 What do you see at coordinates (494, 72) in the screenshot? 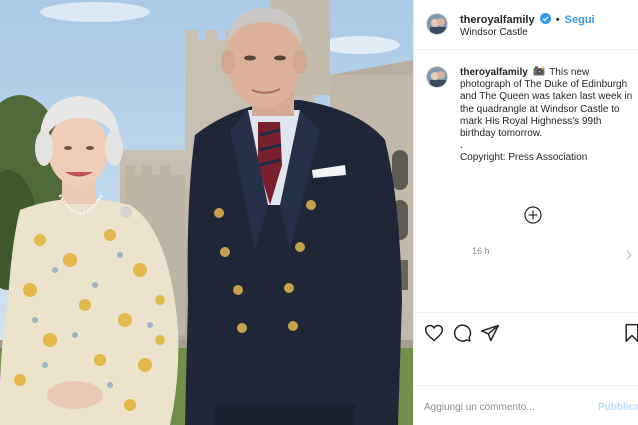
I see `caption-username: theroyalfamily` at bounding box center [494, 72].